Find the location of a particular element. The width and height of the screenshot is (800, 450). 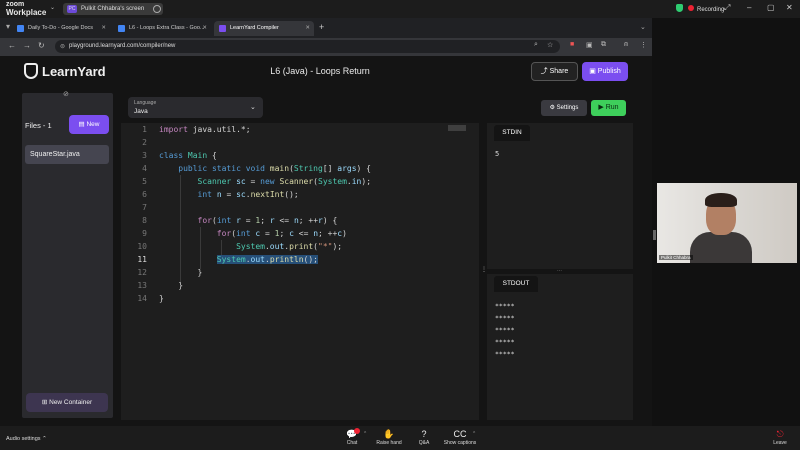

maximize-icon: ▢ is located at coordinates (771, 7).